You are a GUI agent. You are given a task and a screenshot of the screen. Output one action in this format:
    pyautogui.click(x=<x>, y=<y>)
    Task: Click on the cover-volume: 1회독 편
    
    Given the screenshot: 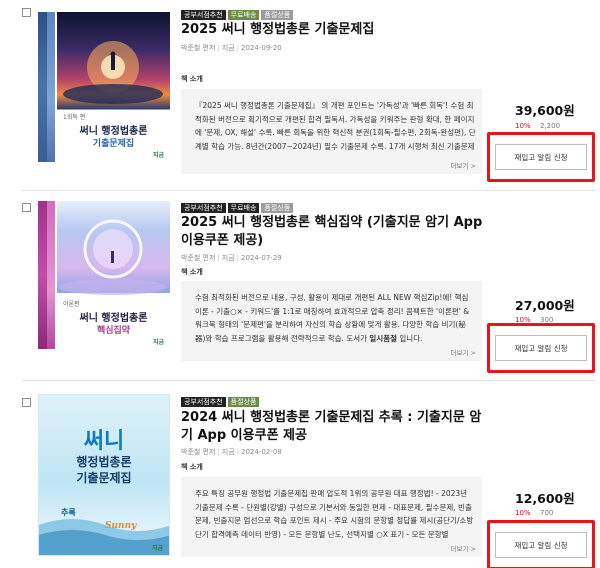 What is the action you would take?
    pyautogui.click(x=74, y=117)
    